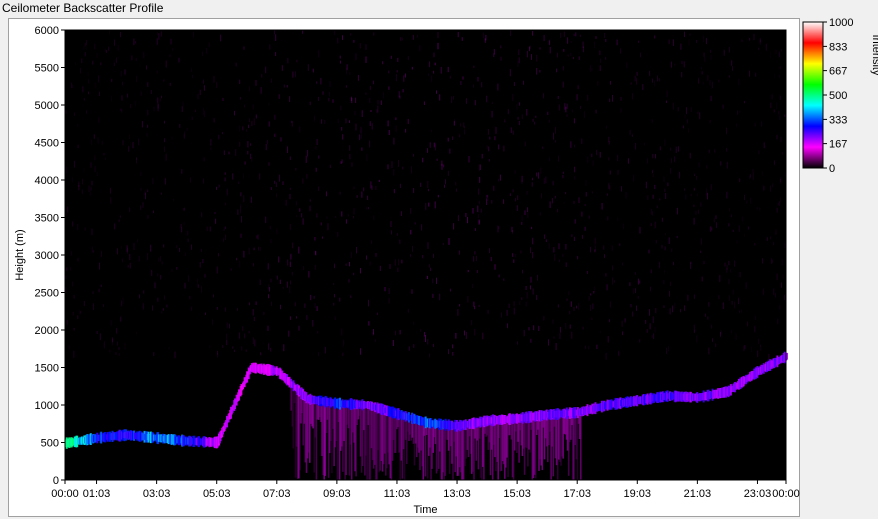  Describe the element at coordinates (874, 55) in the screenshot. I see `colorbar-label: Intensity` at that location.